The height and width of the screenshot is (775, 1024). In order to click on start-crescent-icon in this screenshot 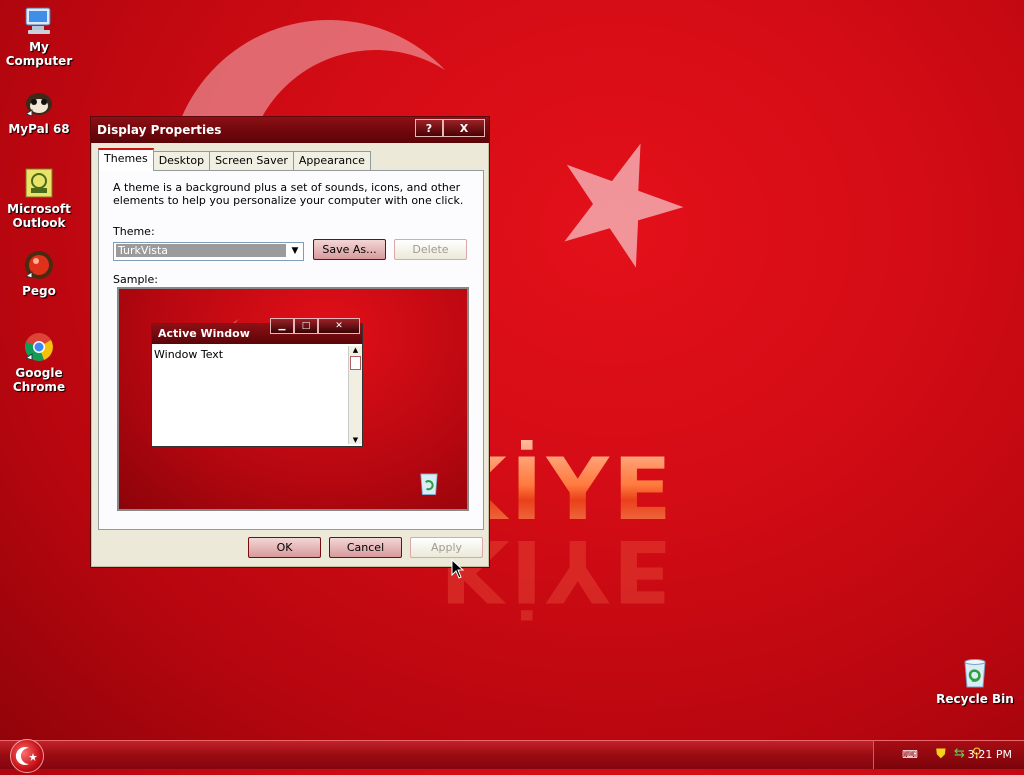, I will do `click(26, 756)`.